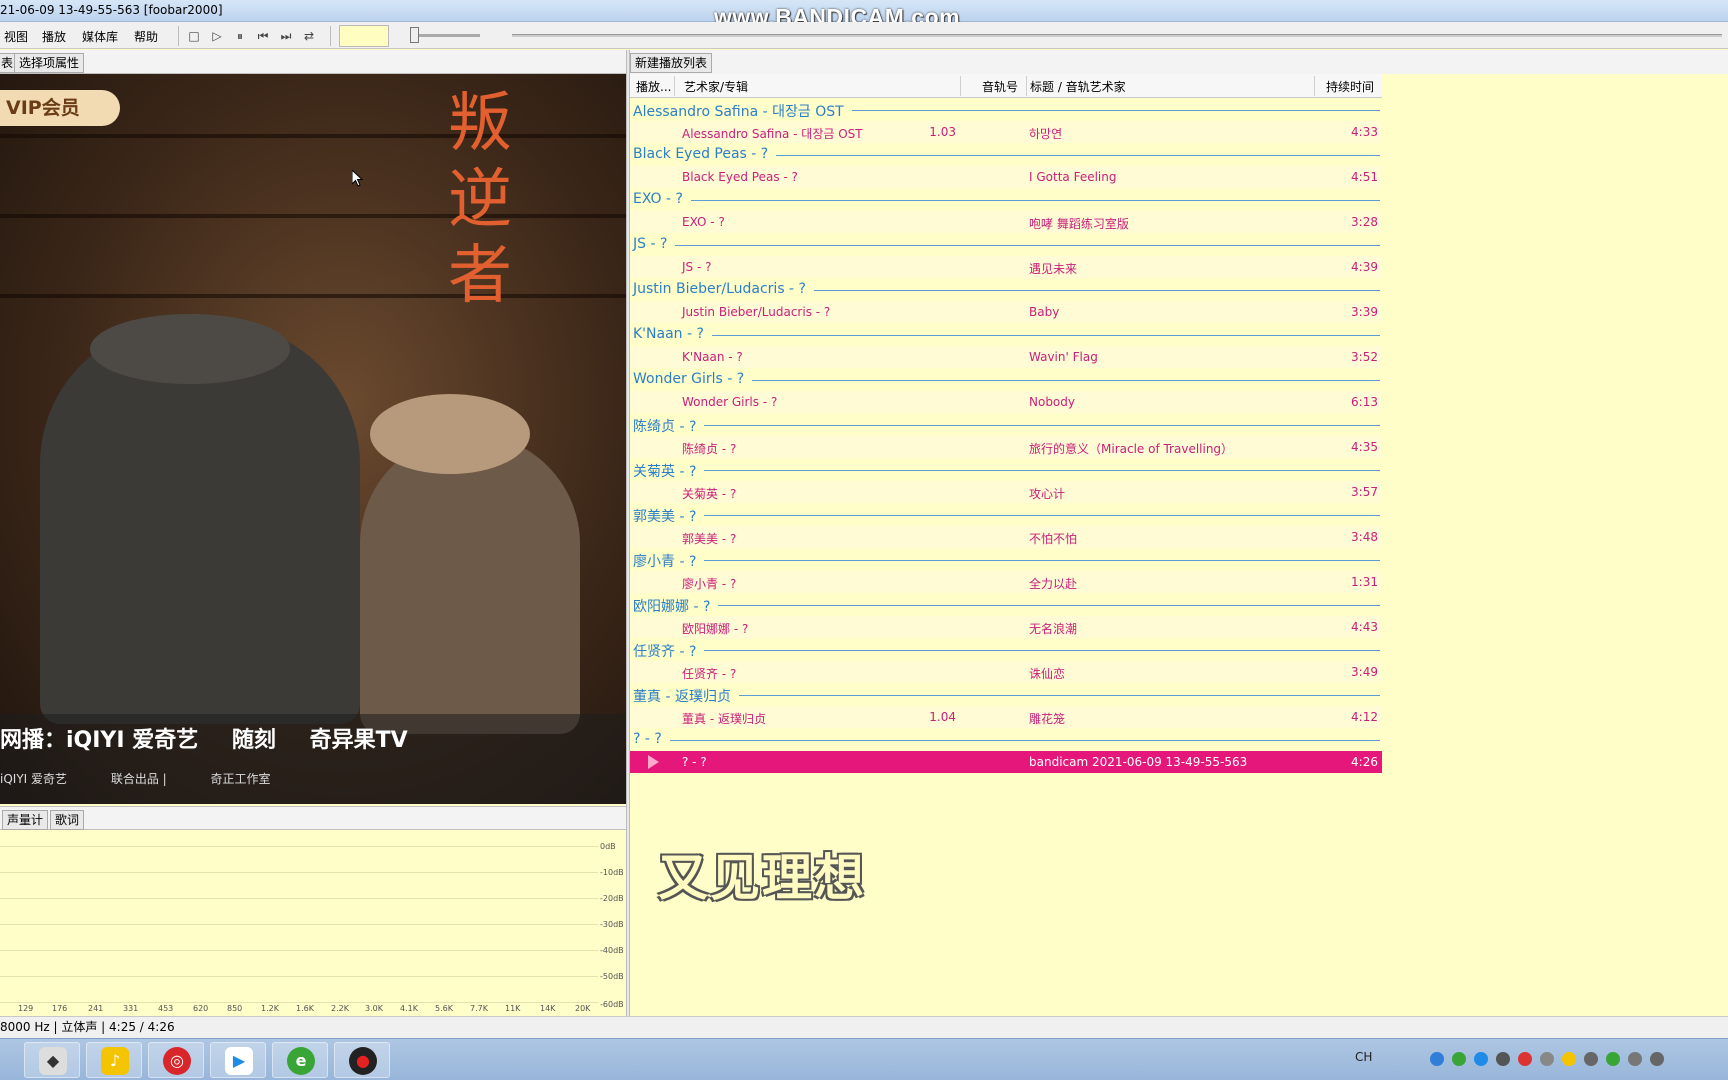 The width and height of the screenshot is (1728, 1080). What do you see at coordinates (1591, 1059) in the screenshot?
I see `tray-volume-icon` at bounding box center [1591, 1059].